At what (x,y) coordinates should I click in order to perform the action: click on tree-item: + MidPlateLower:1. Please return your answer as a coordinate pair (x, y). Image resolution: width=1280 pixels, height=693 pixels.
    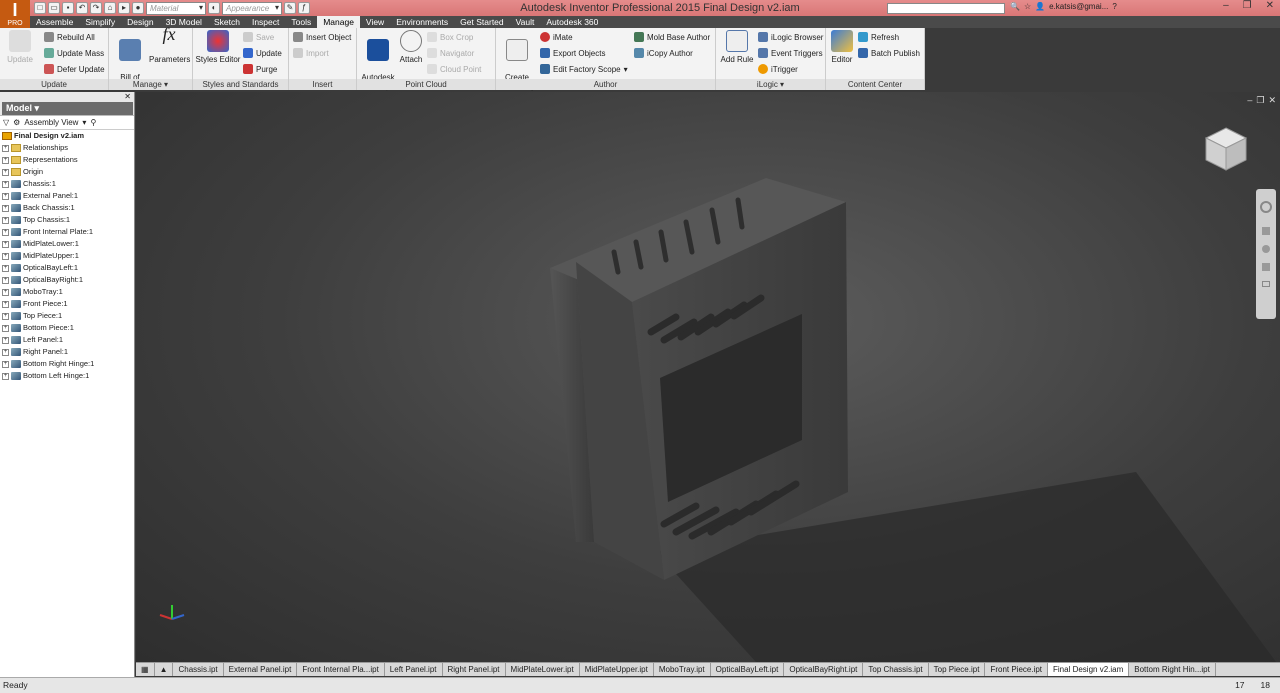
    Looking at the image, I should click on (68, 244).